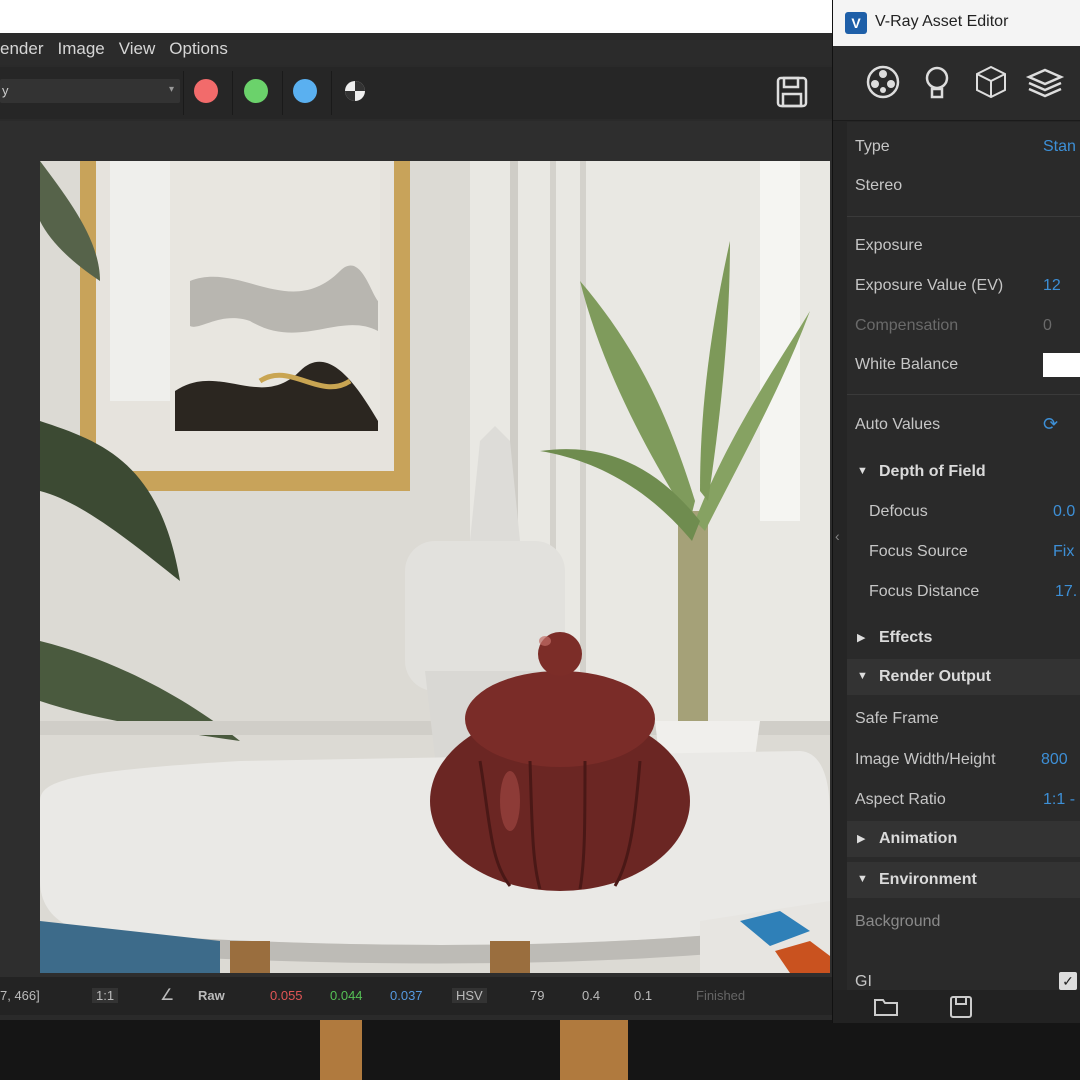 Image resolution: width=1080 pixels, height=1080 pixels. Describe the element at coordinates (167, 995) in the screenshot. I see `curve-icon: ∠` at that location.